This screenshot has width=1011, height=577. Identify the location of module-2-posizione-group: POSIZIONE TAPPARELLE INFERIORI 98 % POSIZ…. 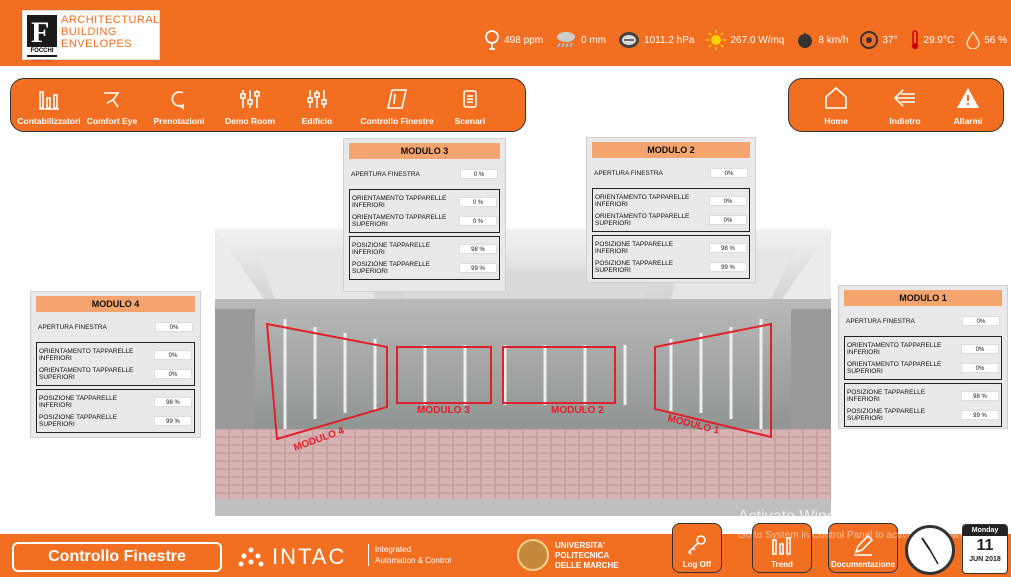
(671, 257).